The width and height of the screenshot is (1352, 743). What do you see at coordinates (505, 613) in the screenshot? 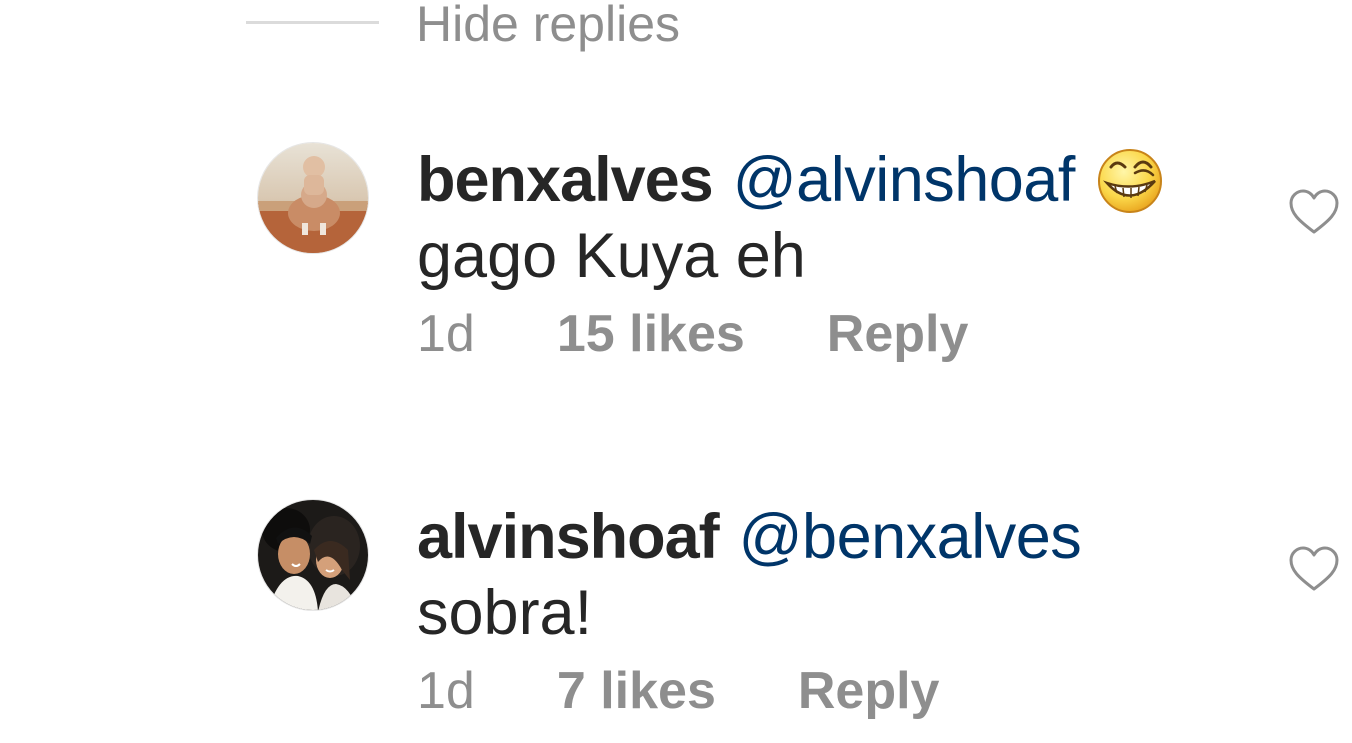
I see `comment-text: sobra!` at bounding box center [505, 613].